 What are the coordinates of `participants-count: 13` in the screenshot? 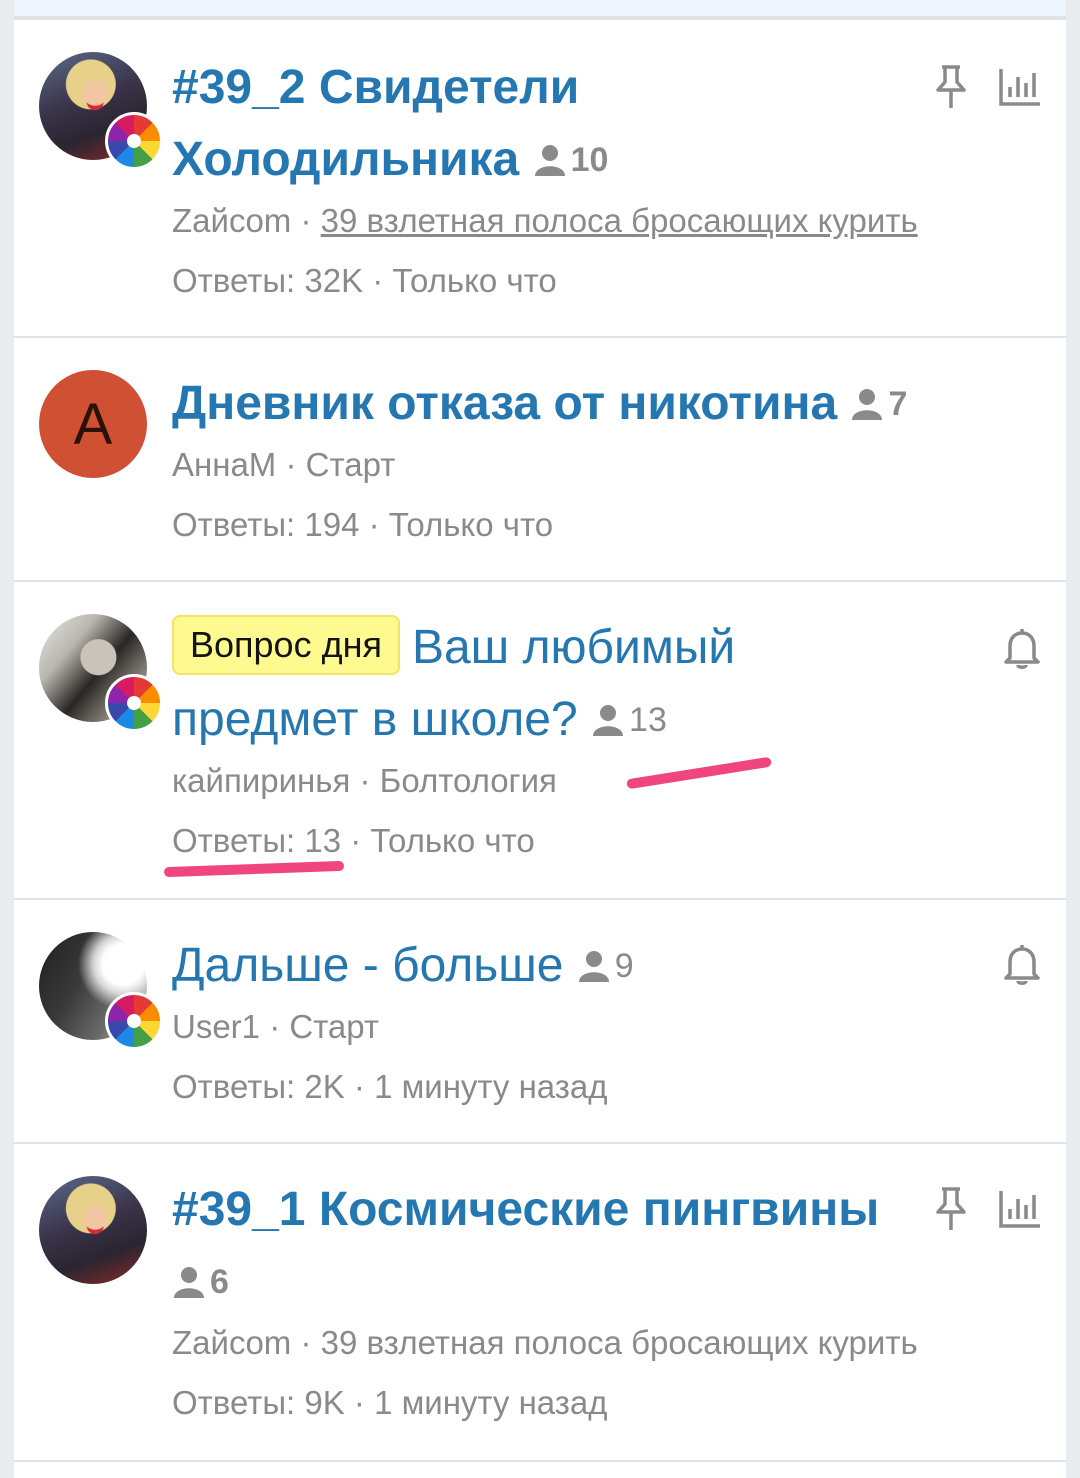 It's located at (629, 720).